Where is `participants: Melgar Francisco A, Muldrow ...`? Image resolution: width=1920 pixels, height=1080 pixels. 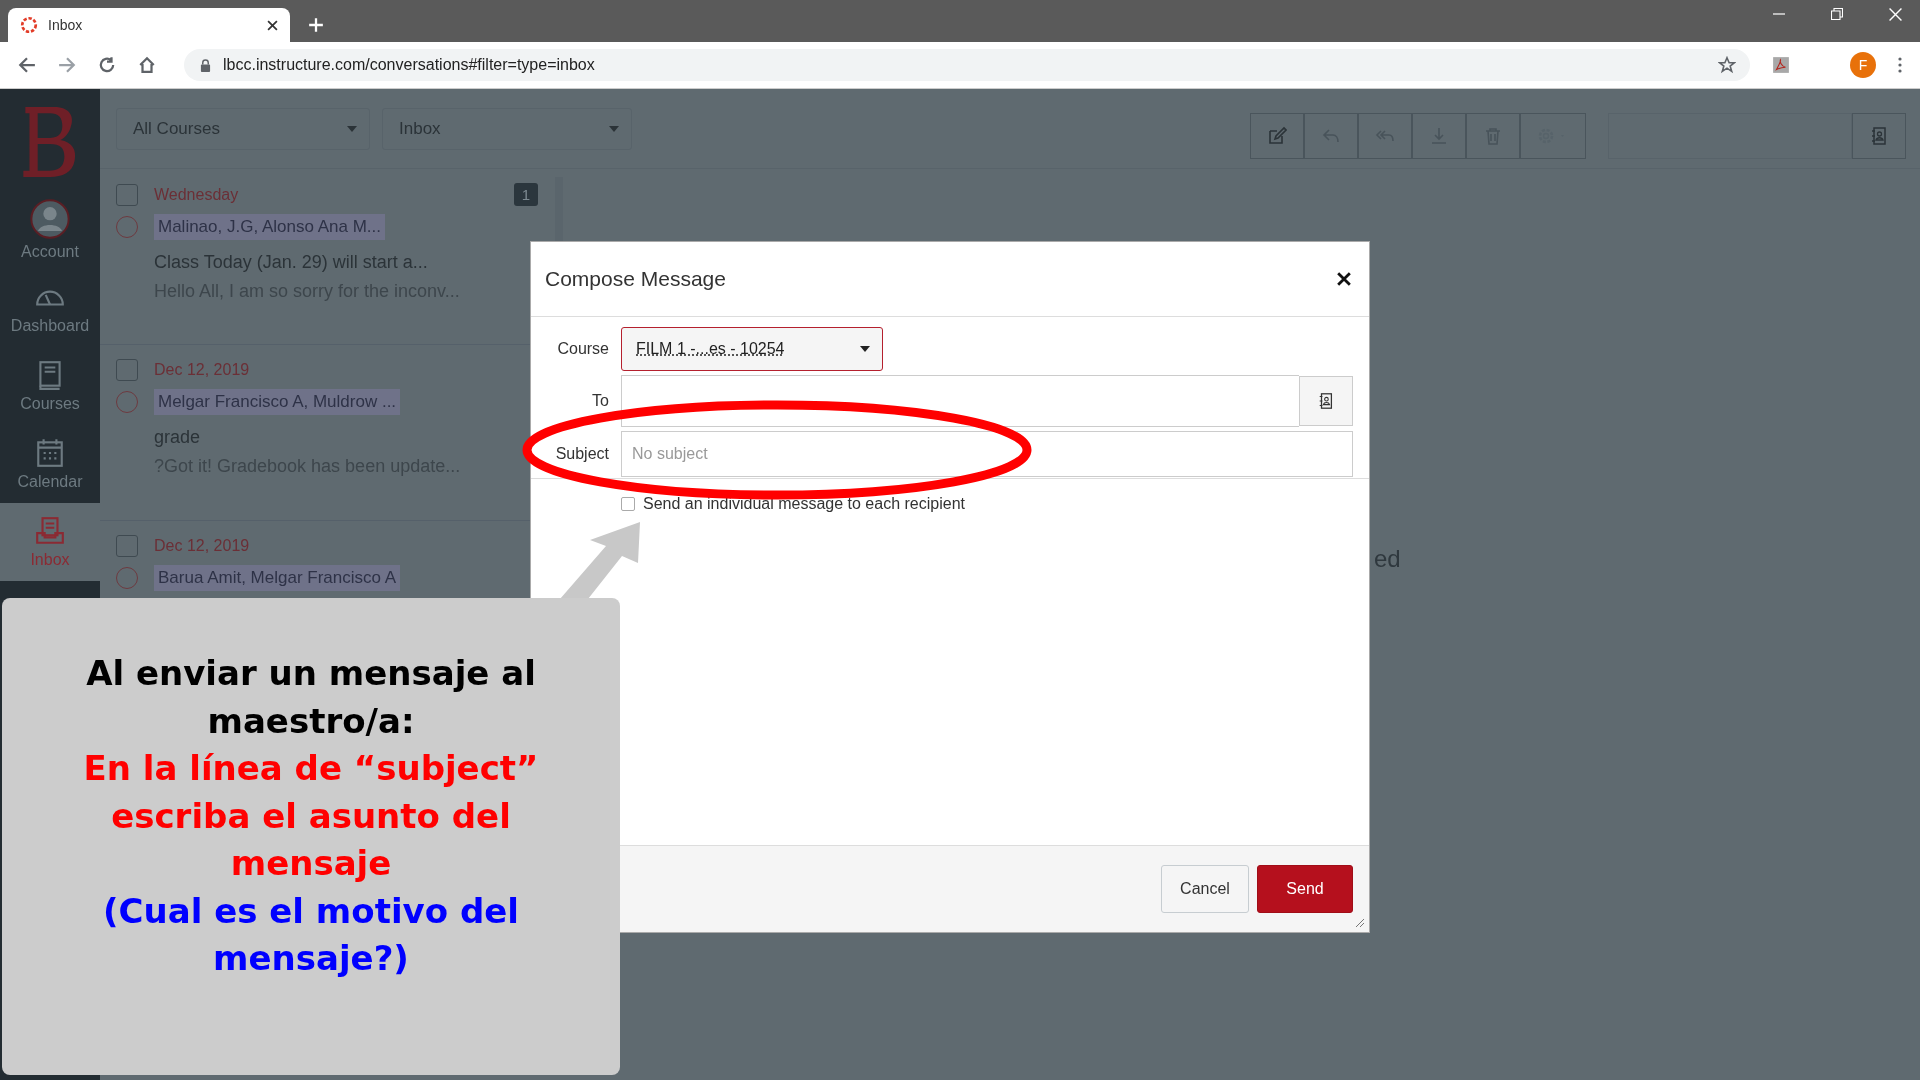
participants: Melgar Francisco A, Muldrow ... is located at coordinates (277, 402).